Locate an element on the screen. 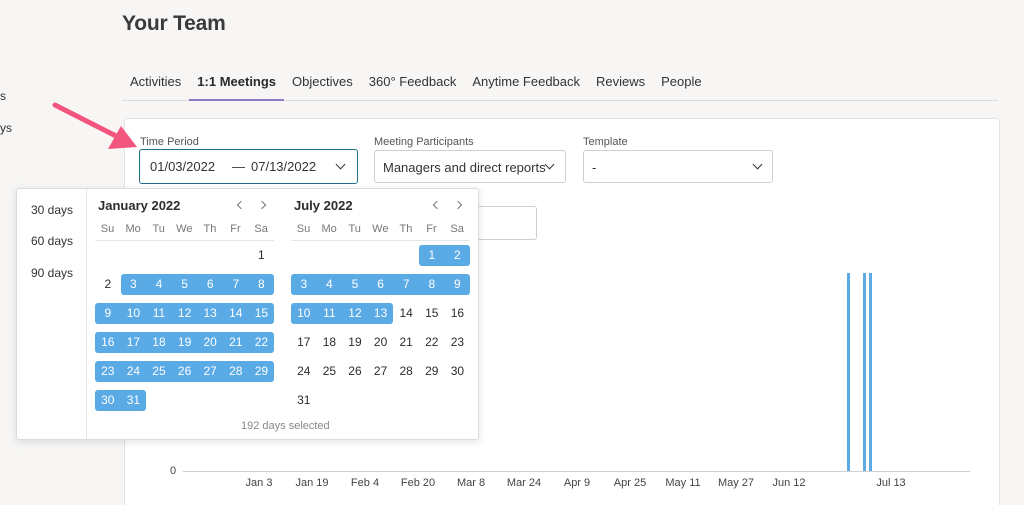  y-axis-tick-0: 0 is located at coordinates (173, 471).